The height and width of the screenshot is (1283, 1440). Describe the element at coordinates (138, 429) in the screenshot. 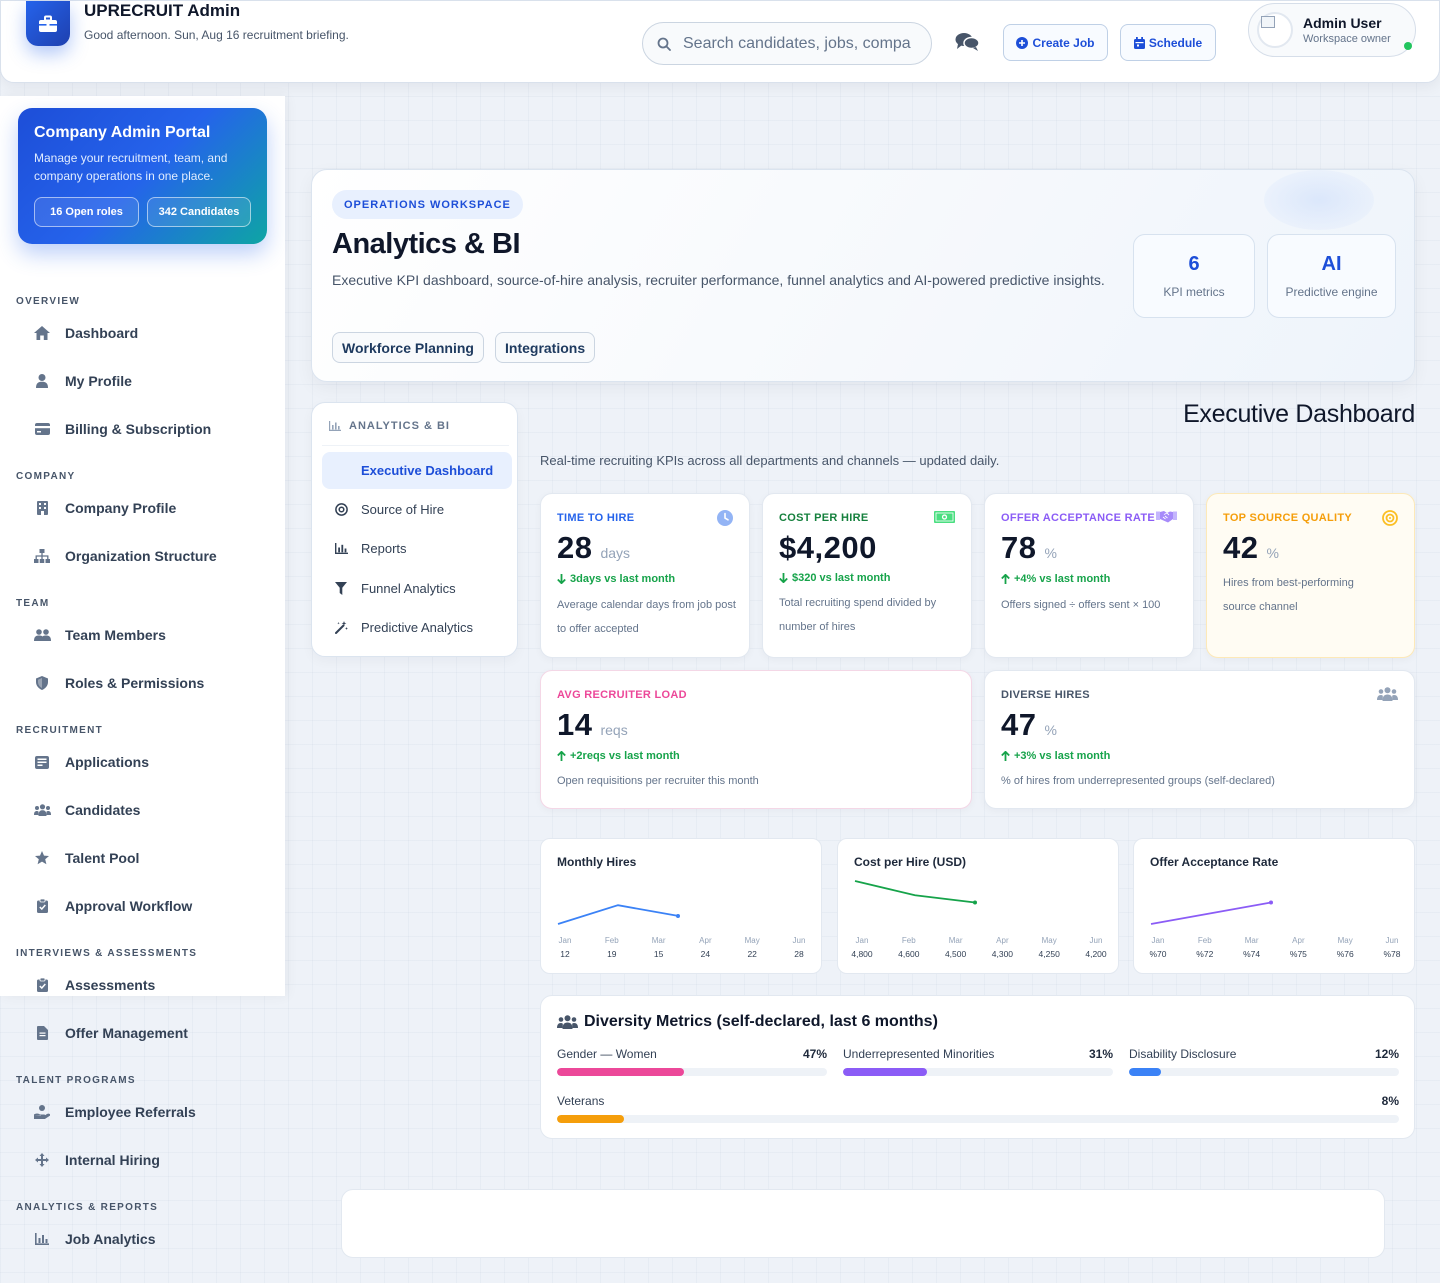

I see `sidebar-item-label: Billing & Subscription` at that location.